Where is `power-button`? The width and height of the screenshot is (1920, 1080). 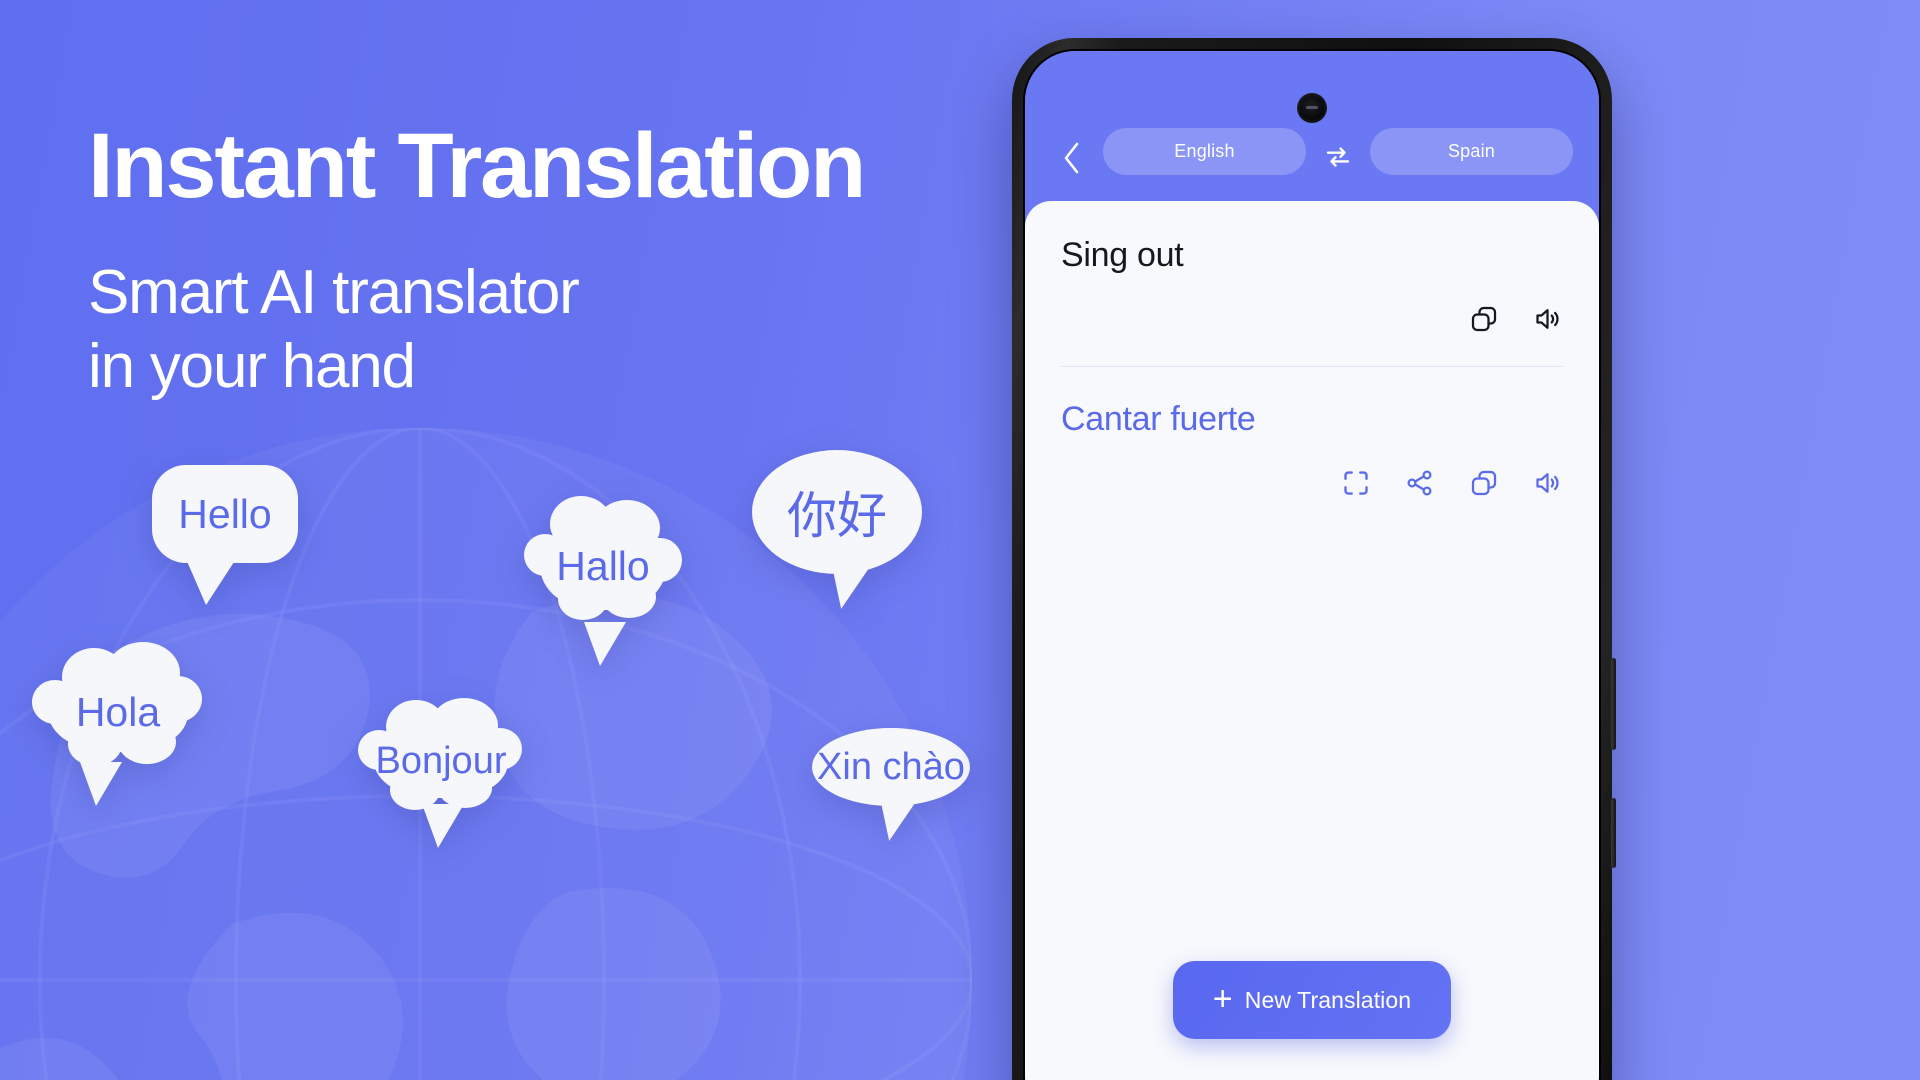 power-button is located at coordinates (1613, 704).